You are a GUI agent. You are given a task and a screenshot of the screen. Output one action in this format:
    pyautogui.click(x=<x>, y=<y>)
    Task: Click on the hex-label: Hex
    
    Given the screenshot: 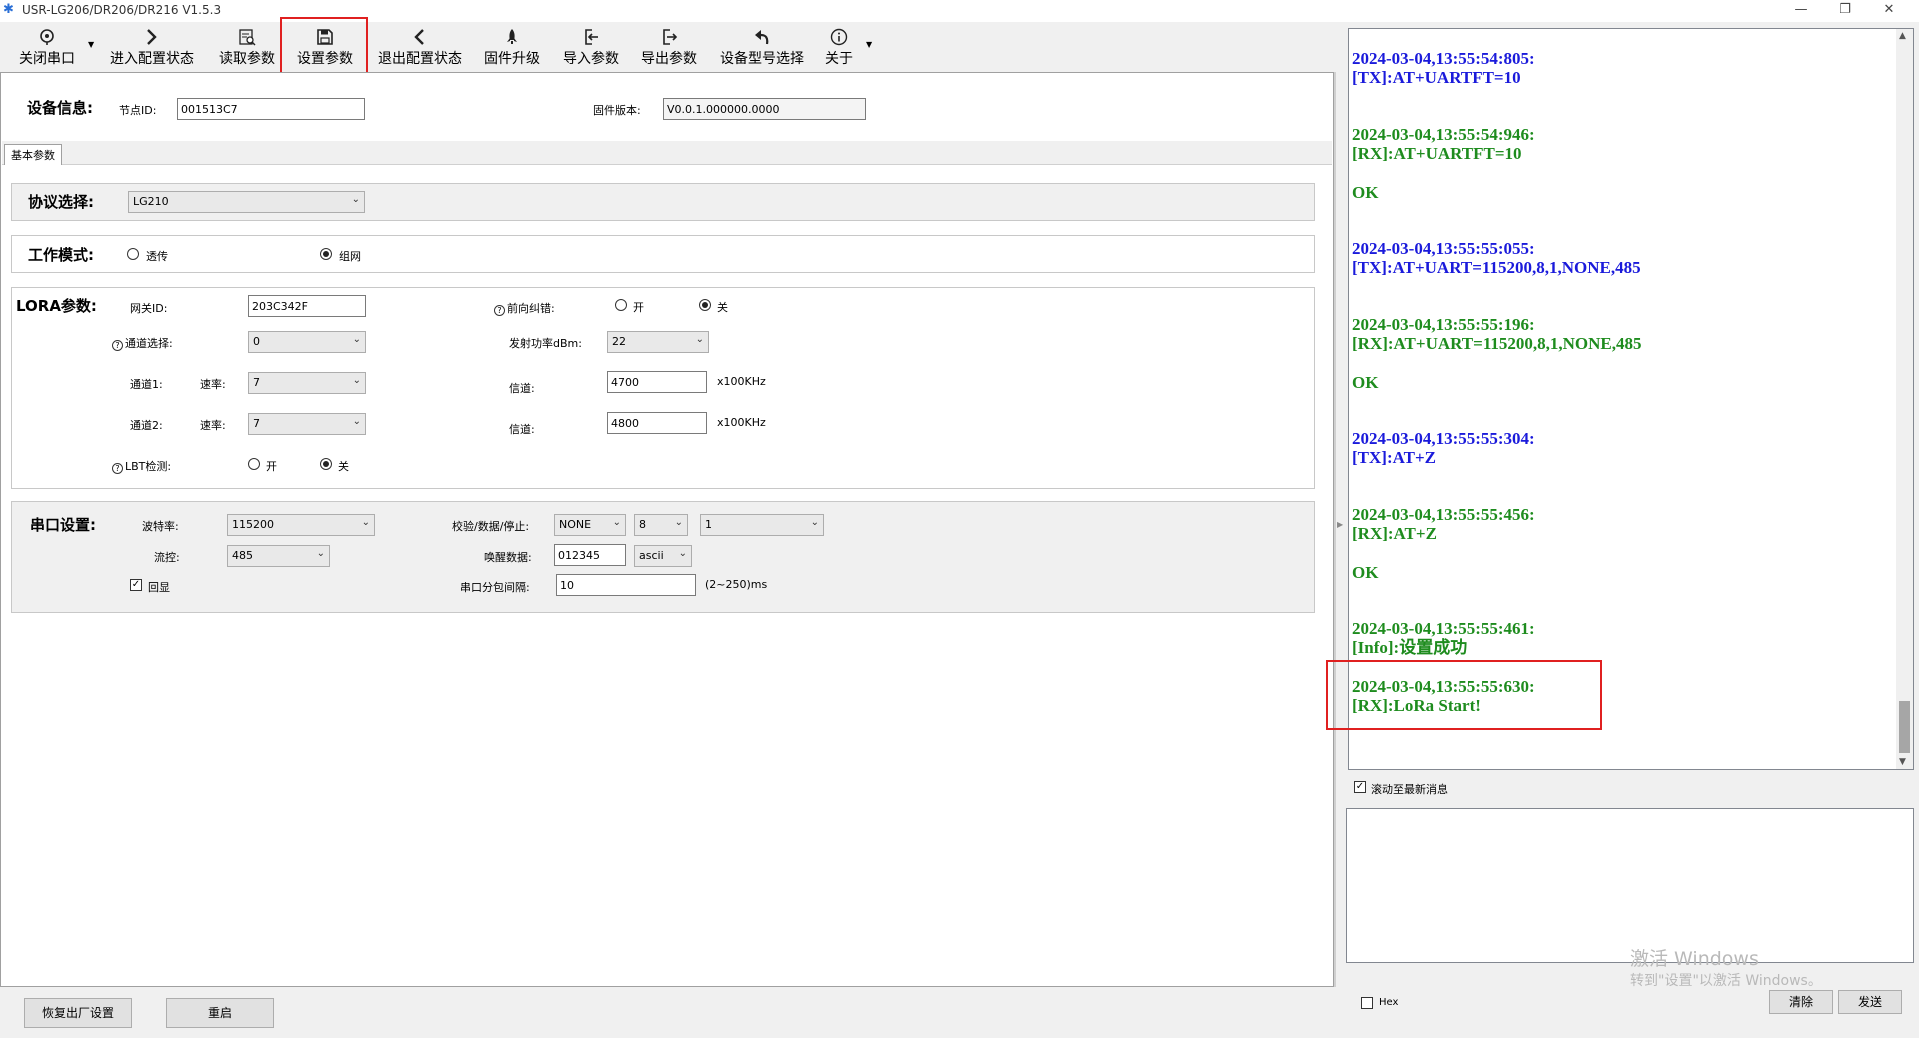 What is the action you would take?
    pyautogui.click(x=1389, y=1002)
    